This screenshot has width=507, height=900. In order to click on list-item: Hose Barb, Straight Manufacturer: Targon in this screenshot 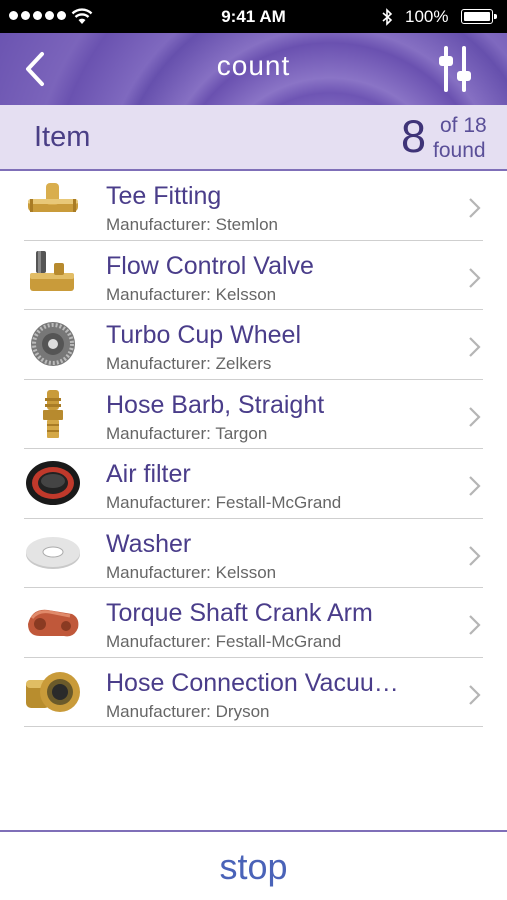, I will do `click(253, 414)`.